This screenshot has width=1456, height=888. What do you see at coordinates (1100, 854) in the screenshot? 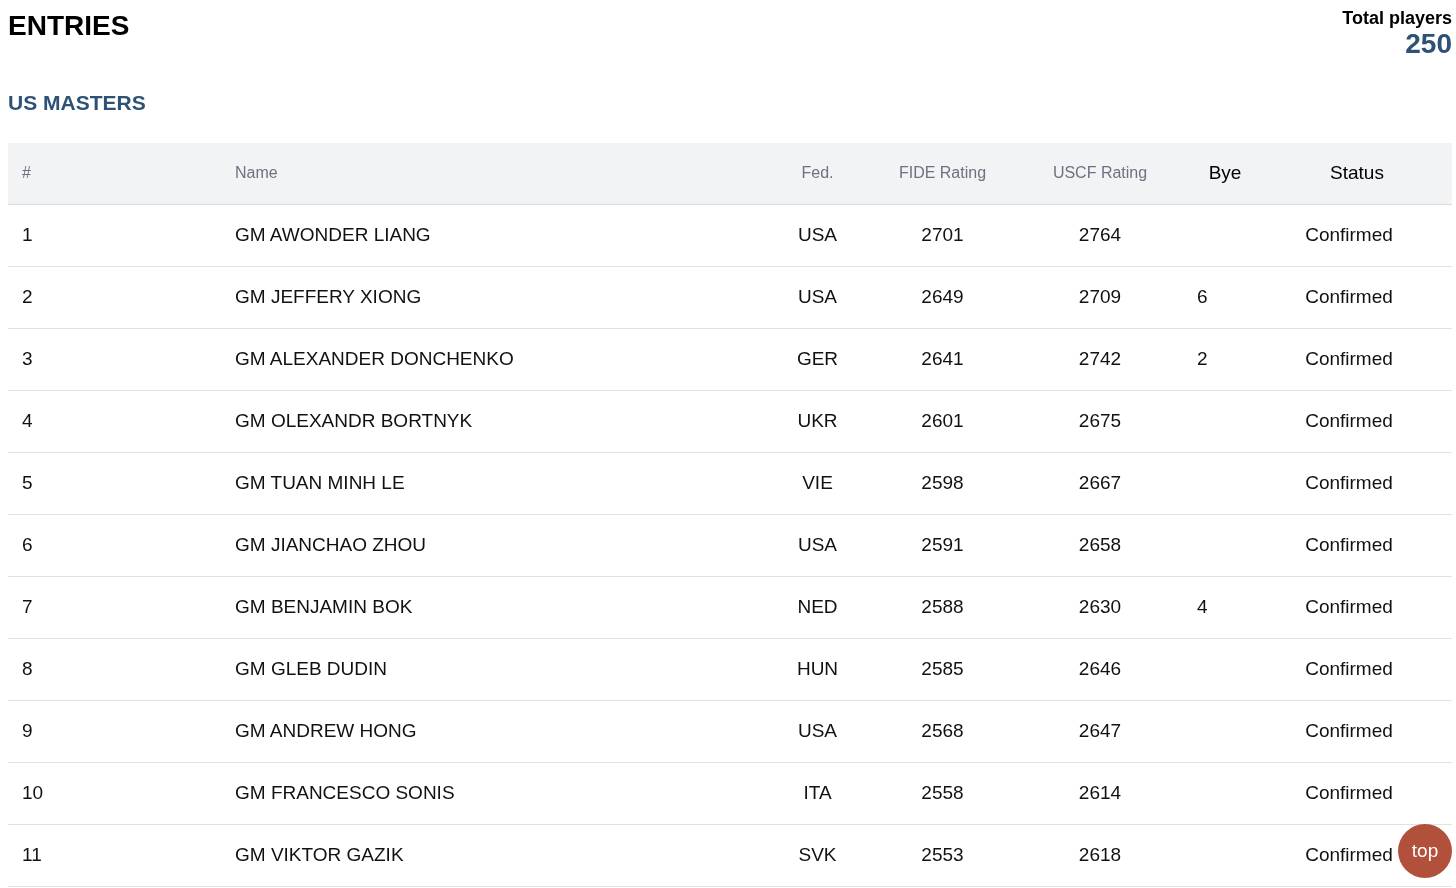
I see `table-cell: 2618` at bounding box center [1100, 854].